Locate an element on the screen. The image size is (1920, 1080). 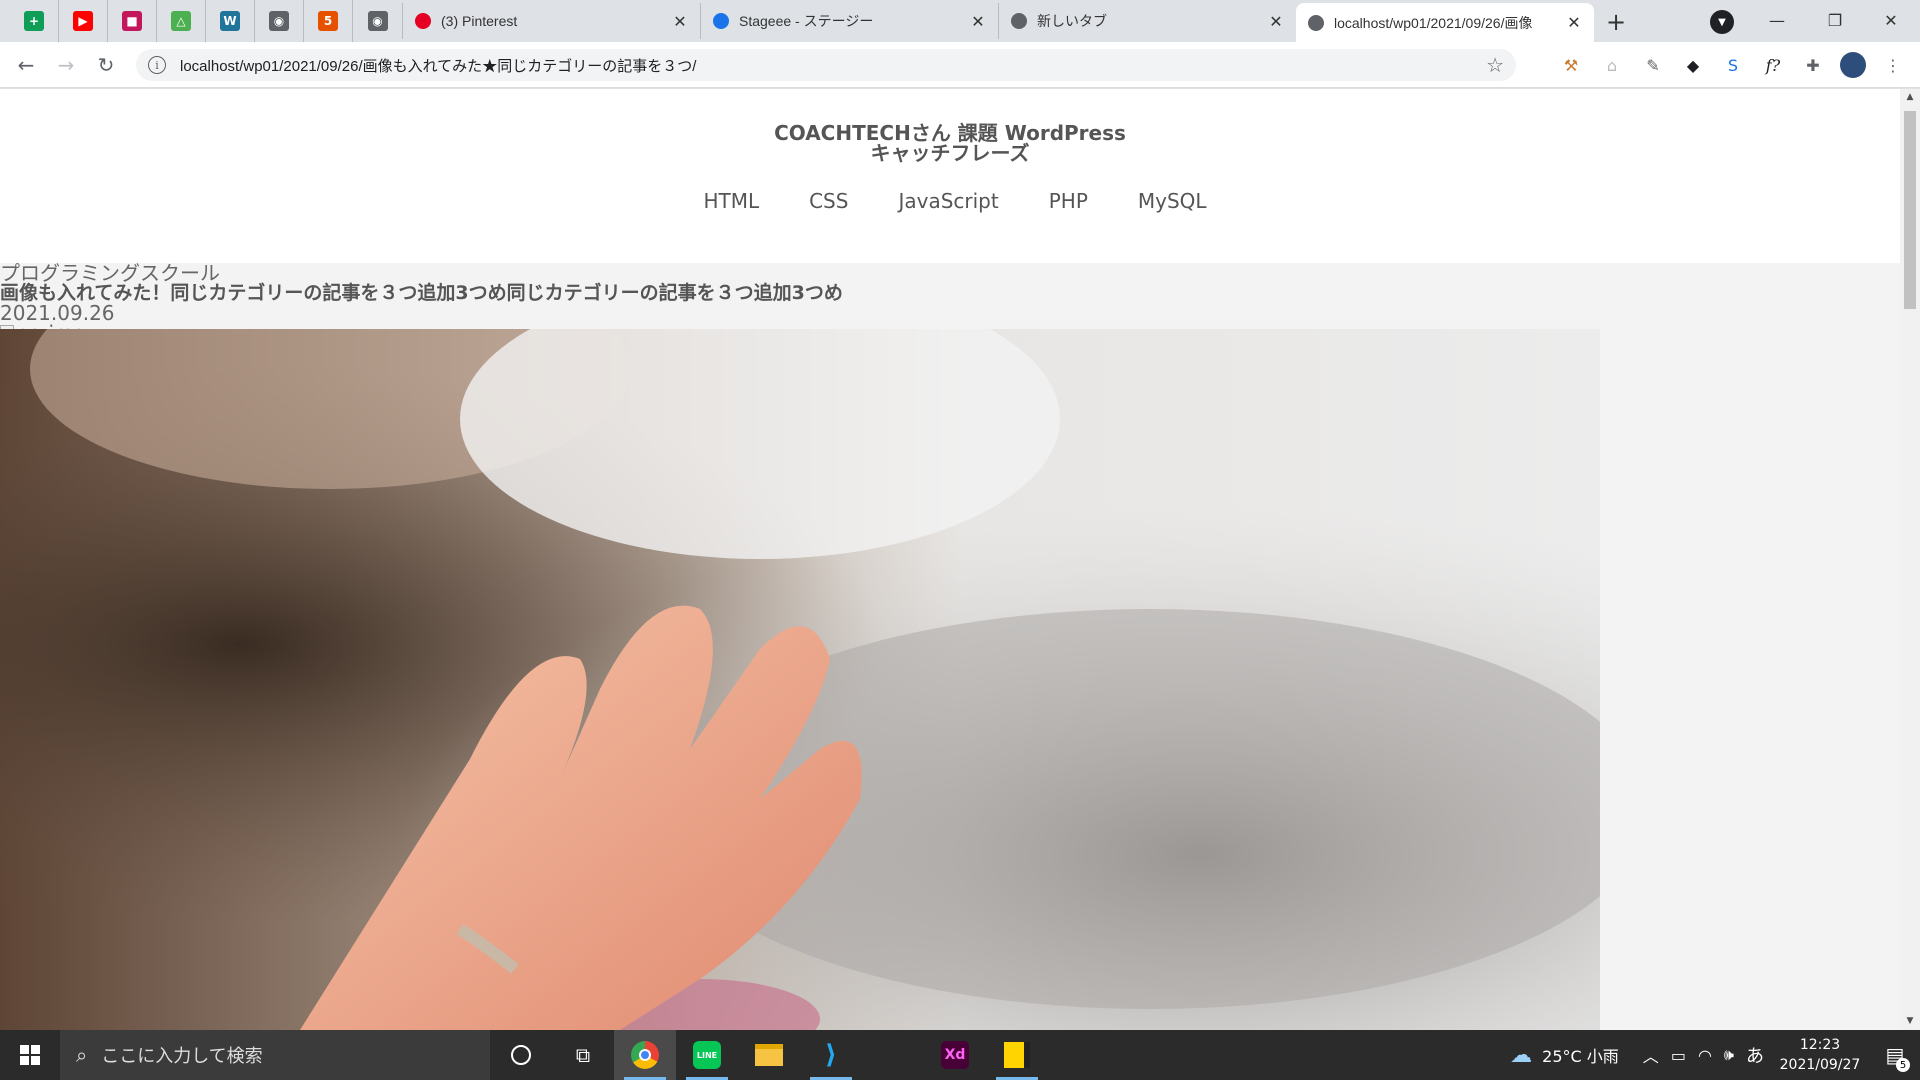
taskbar-xd: Xd is located at coordinates (955, 1055).